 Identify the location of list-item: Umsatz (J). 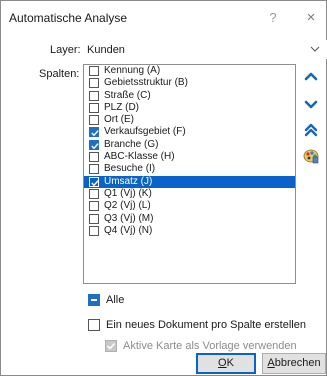
(189, 181).